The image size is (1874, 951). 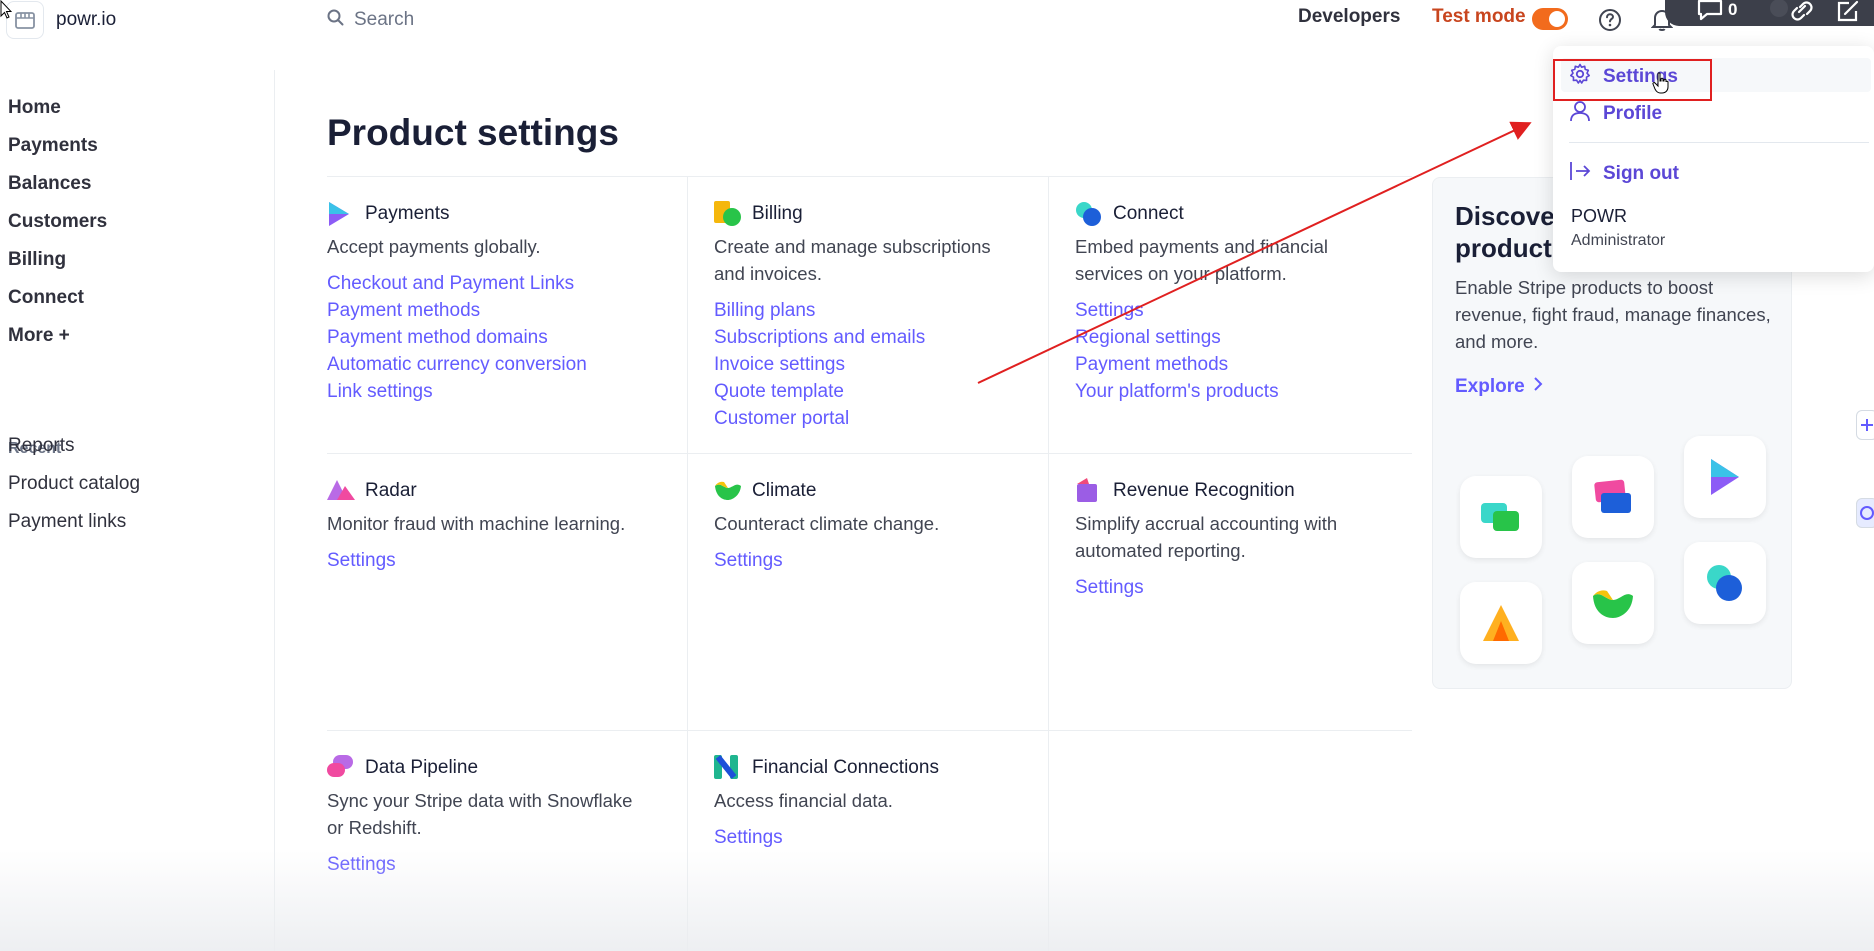 What do you see at coordinates (1661, 85) in the screenshot?
I see `hand-cursor-icon` at bounding box center [1661, 85].